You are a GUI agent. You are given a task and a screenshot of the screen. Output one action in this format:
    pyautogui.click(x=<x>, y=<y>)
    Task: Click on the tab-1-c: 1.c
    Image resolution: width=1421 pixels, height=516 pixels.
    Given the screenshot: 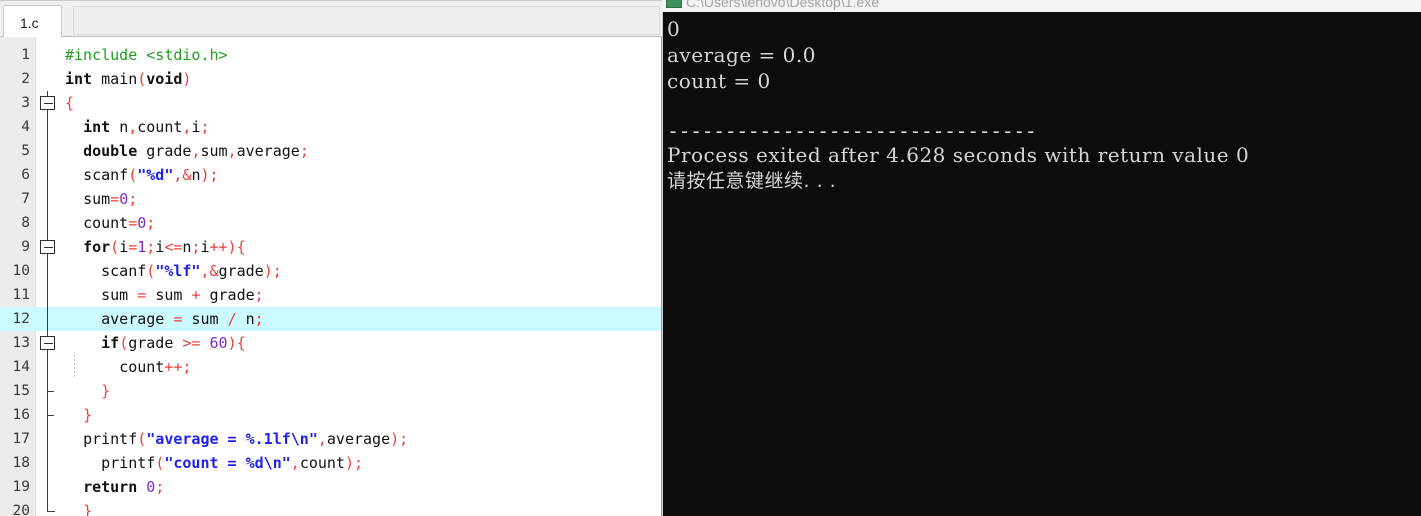 What is the action you would take?
    pyautogui.click(x=32, y=22)
    